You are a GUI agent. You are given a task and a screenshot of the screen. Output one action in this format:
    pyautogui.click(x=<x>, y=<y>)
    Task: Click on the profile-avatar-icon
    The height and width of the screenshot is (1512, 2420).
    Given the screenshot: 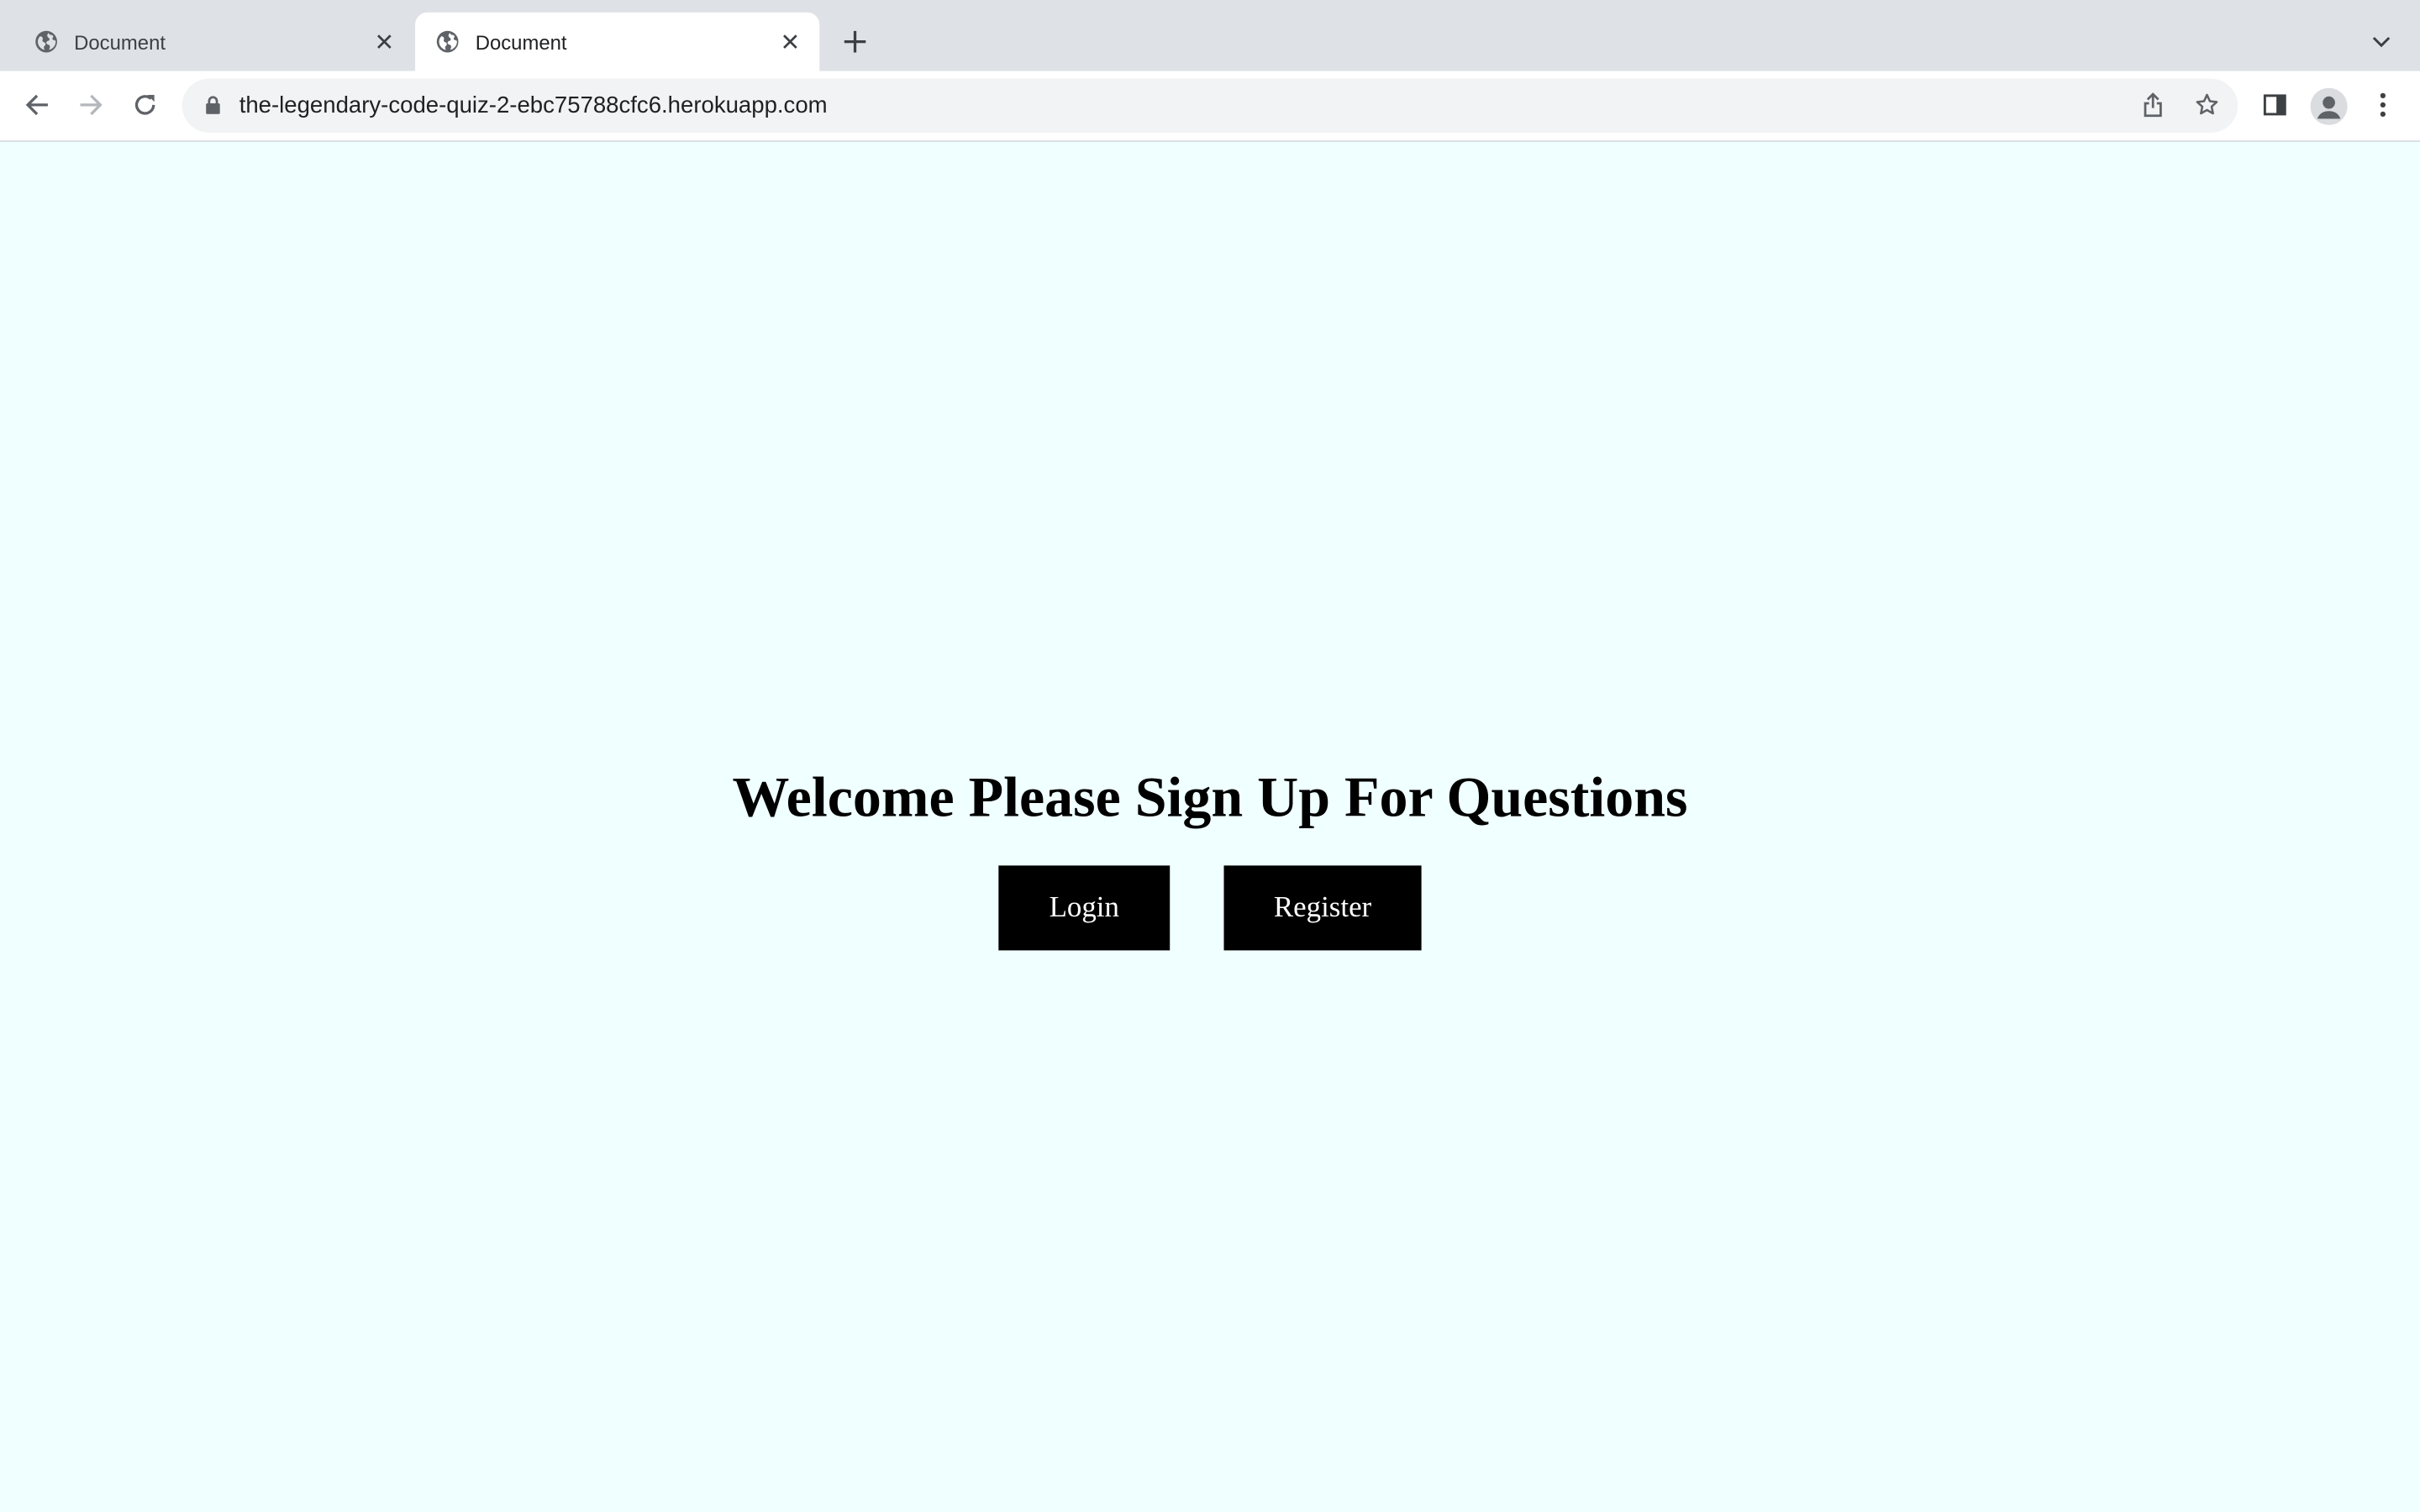 What is the action you would take?
    pyautogui.click(x=2329, y=106)
    